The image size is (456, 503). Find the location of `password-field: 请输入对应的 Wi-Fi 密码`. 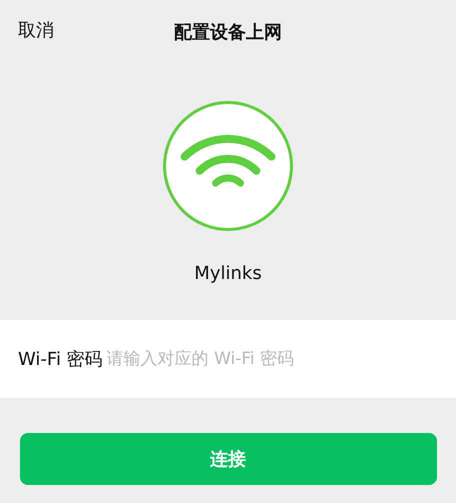

password-field: 请输入对应的 Wi-Fi 密码 is located at coordinates (281, 359).